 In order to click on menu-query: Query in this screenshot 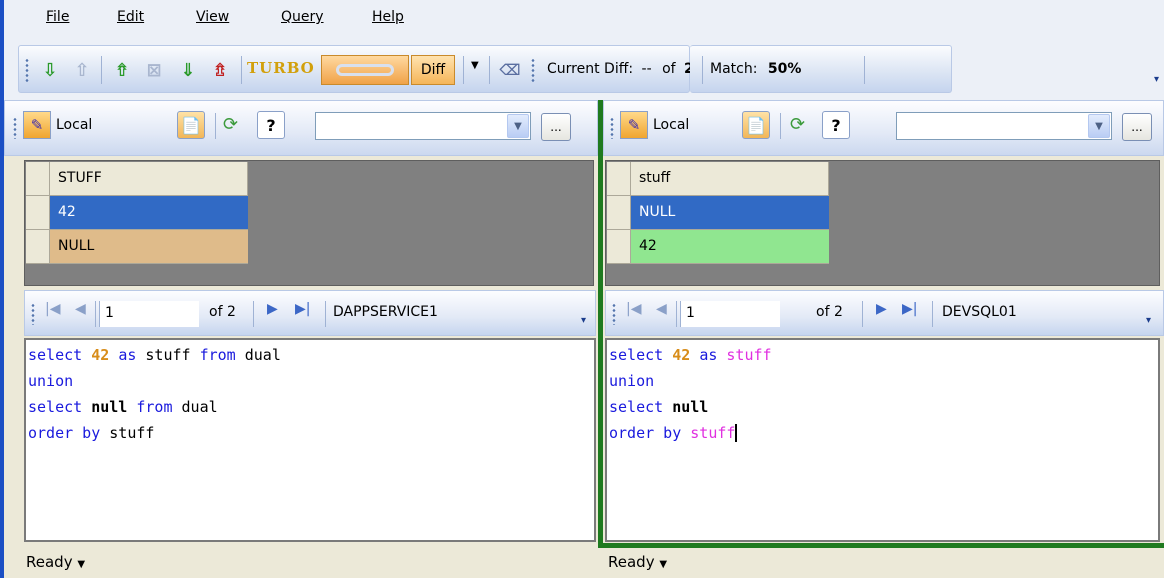, I will do `click(302, 17)`.